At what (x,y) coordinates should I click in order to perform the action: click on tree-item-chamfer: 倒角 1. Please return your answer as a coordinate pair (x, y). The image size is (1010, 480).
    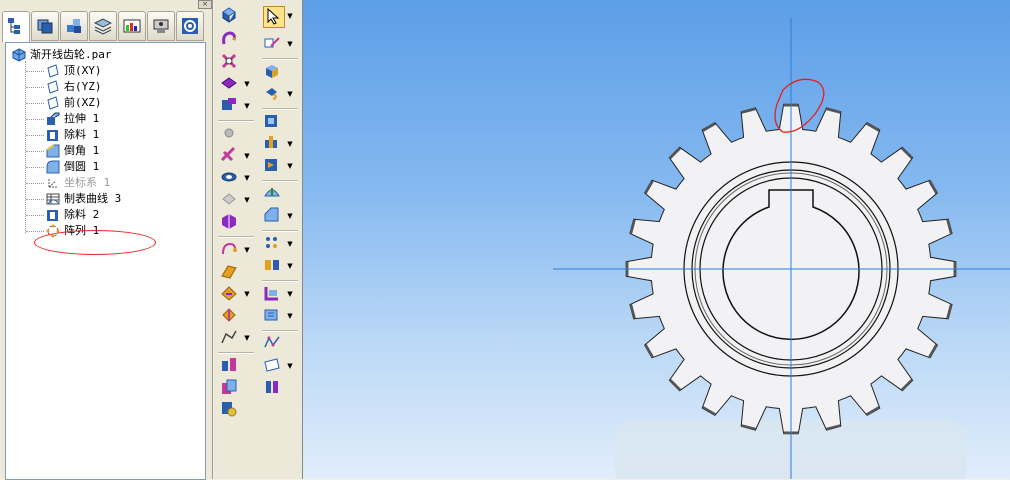
    Looking at the image, I should click on (72, 151).